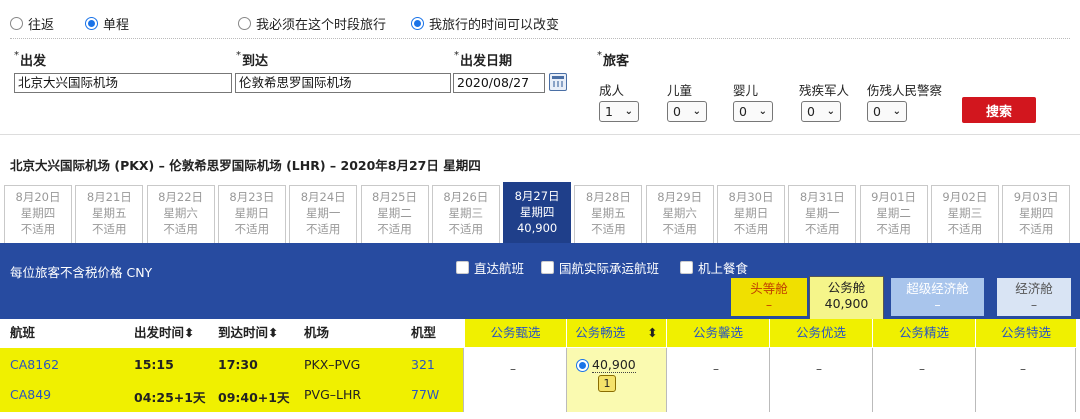 The height and width of the screenshot is (419, 1080). I want to click on date-tab: 8月23日 星期日 不适用, so click(251, 214).